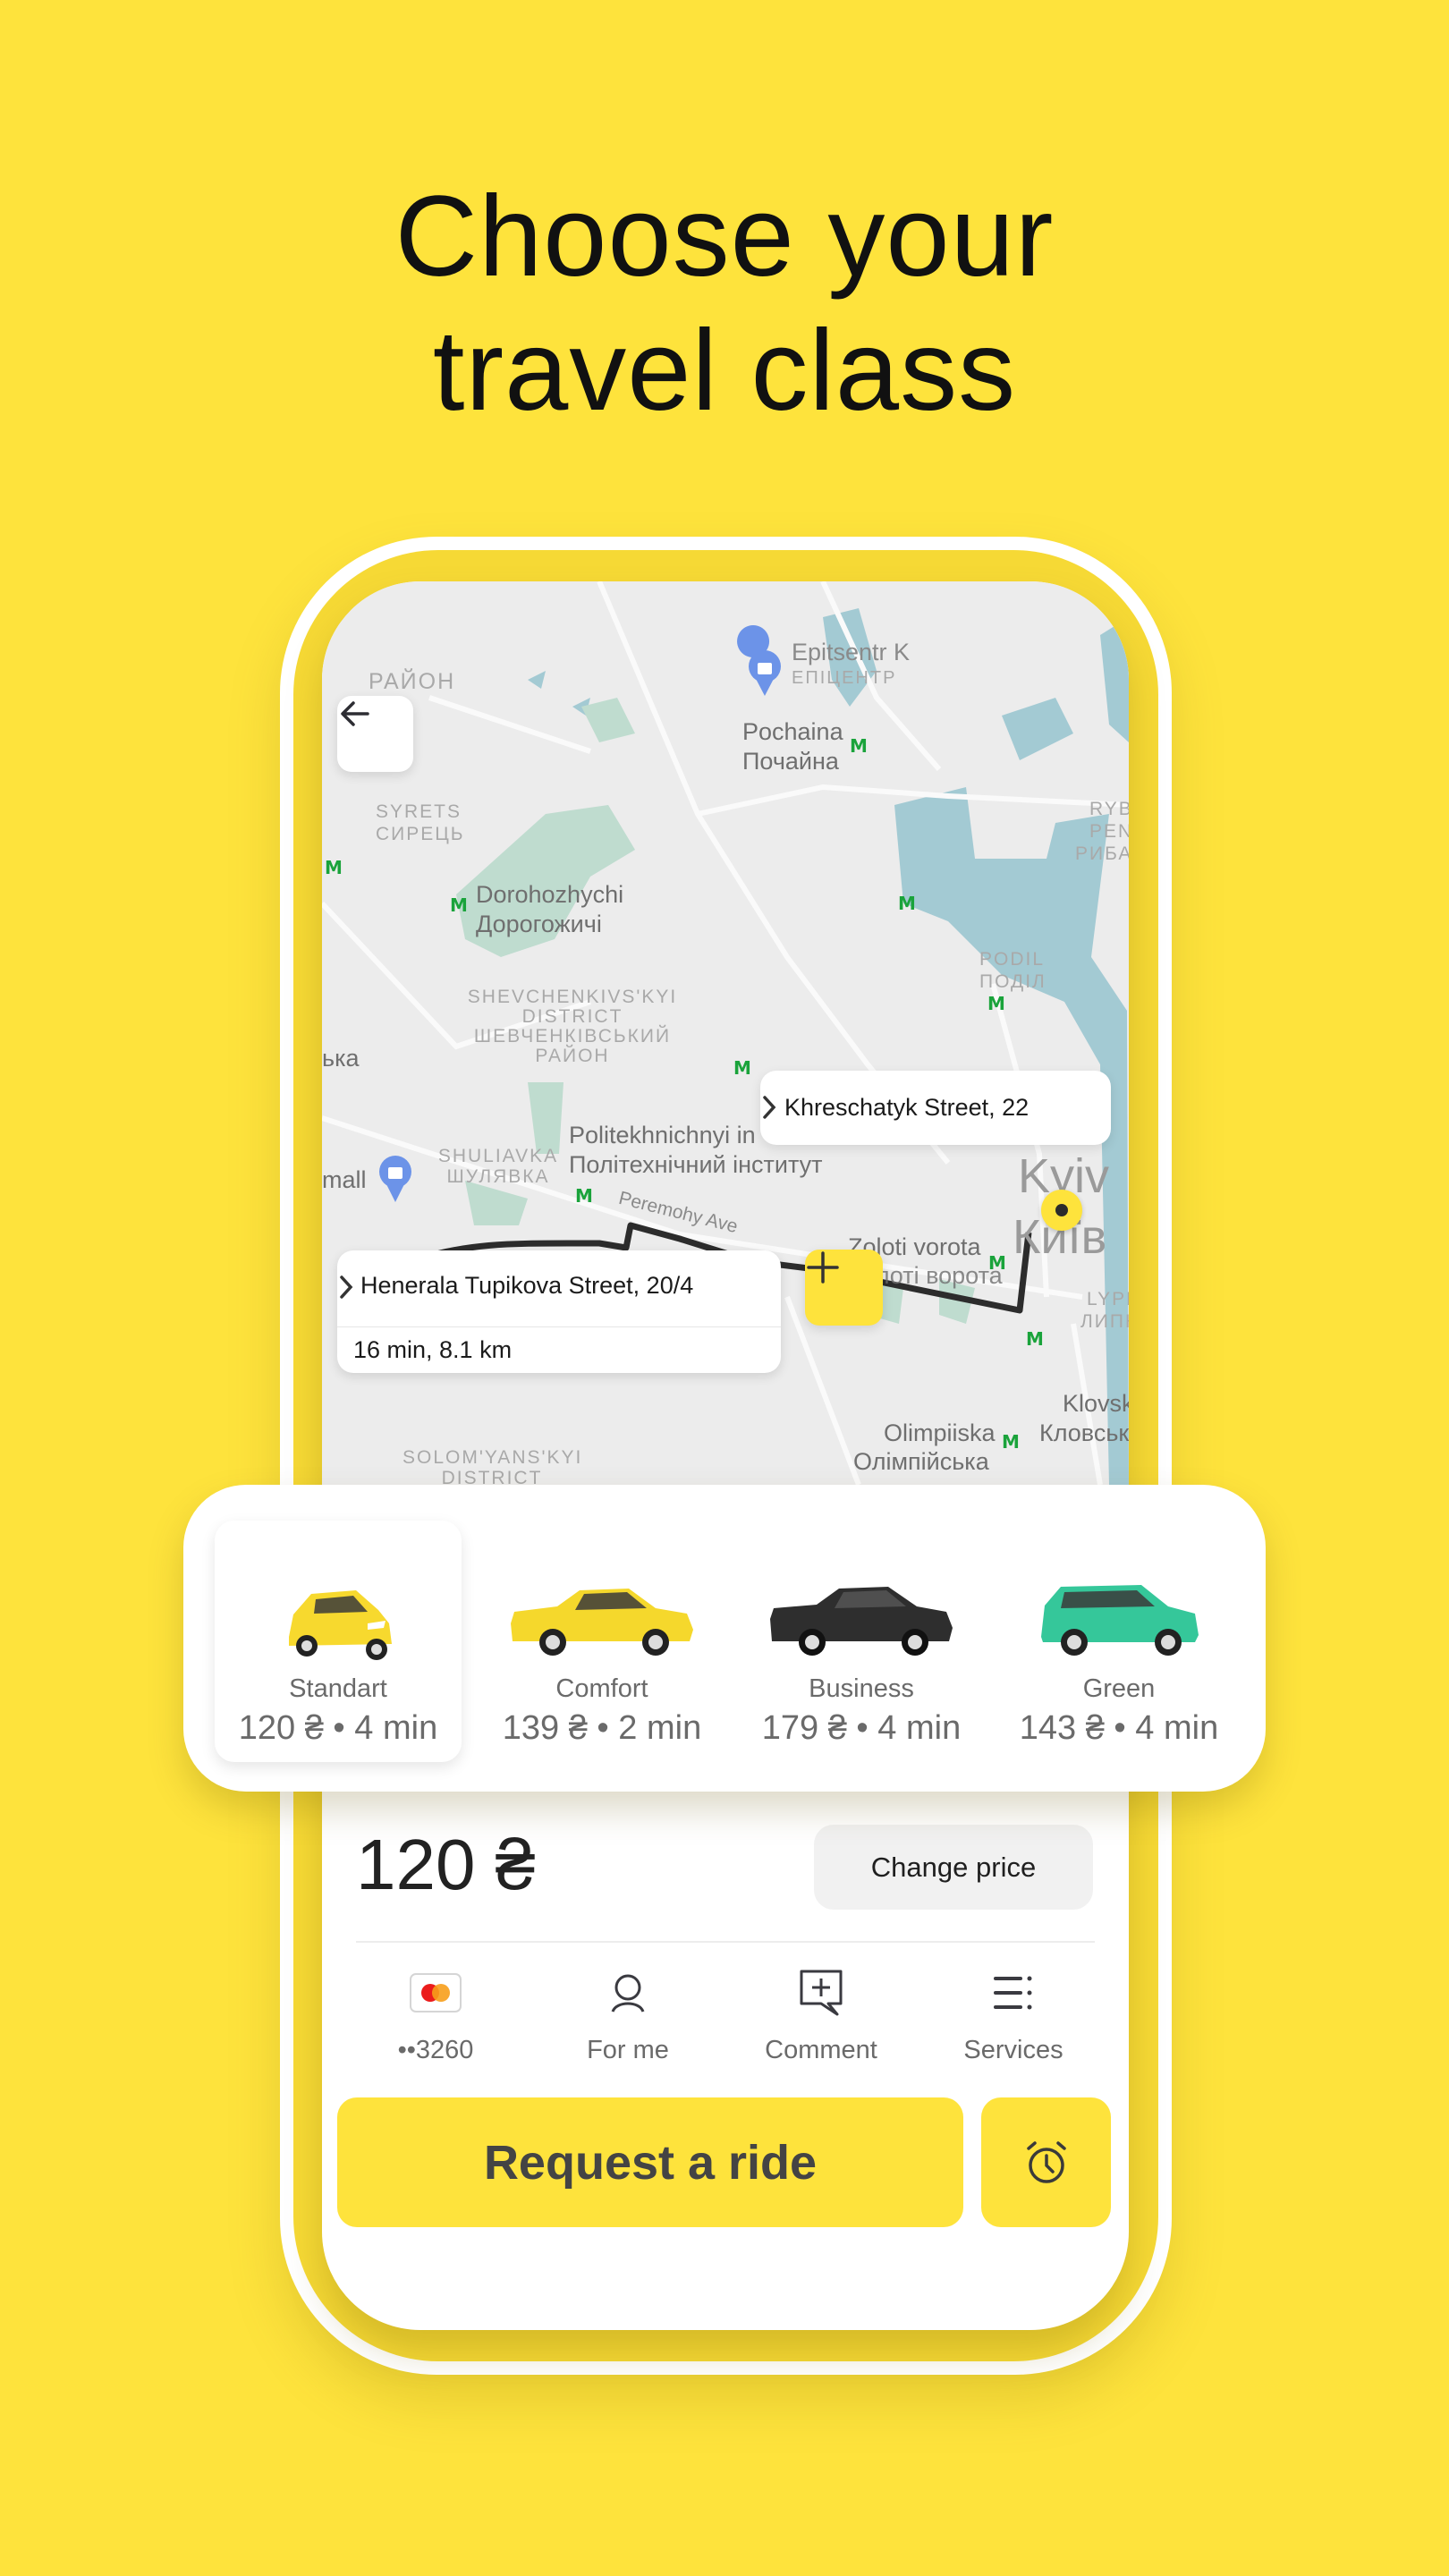 This screenshot has width=1449, height=2576. I want to click on route-eta: 16 min, 8.1 km, so click(433, 1349).